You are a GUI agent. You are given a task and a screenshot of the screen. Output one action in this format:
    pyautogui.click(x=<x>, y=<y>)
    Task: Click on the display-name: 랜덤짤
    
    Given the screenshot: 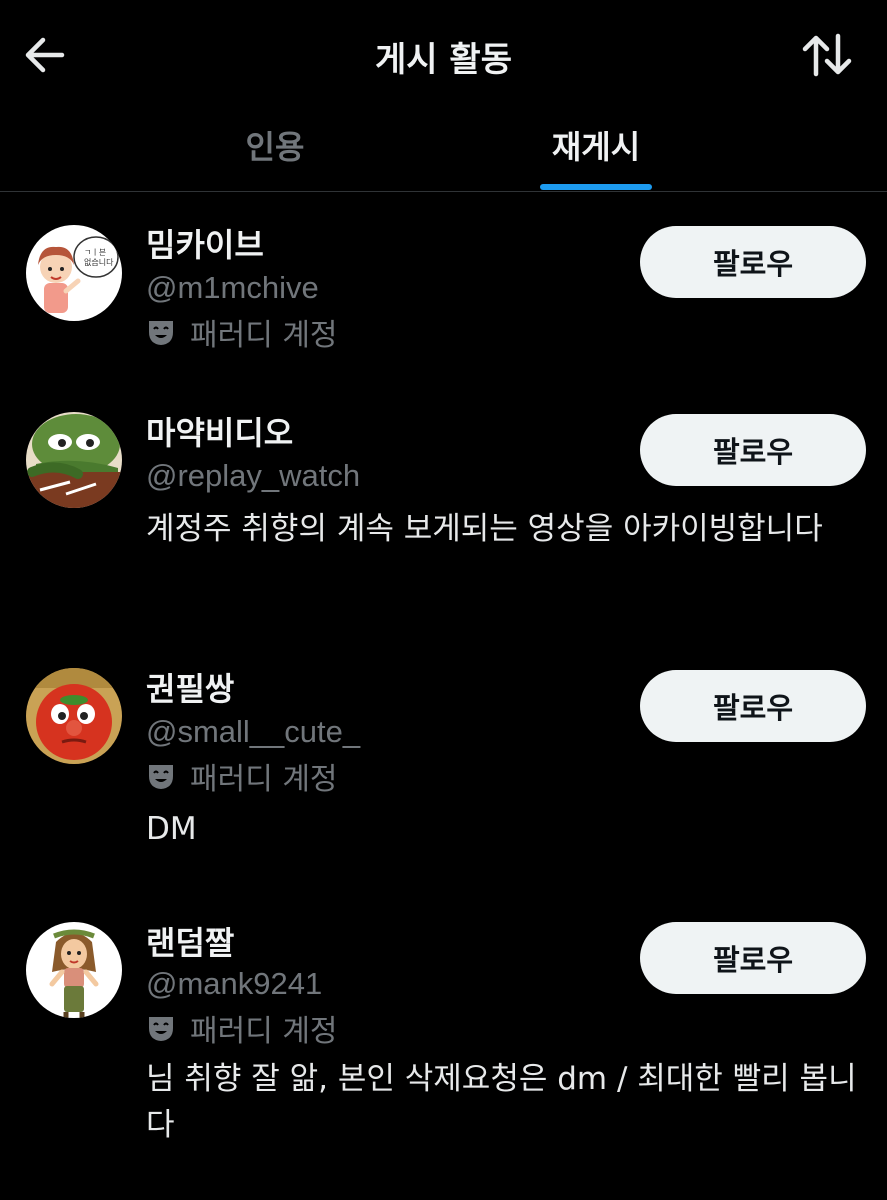 What is the action you would take?
    pyautogui.click(x=190, y=943)
    